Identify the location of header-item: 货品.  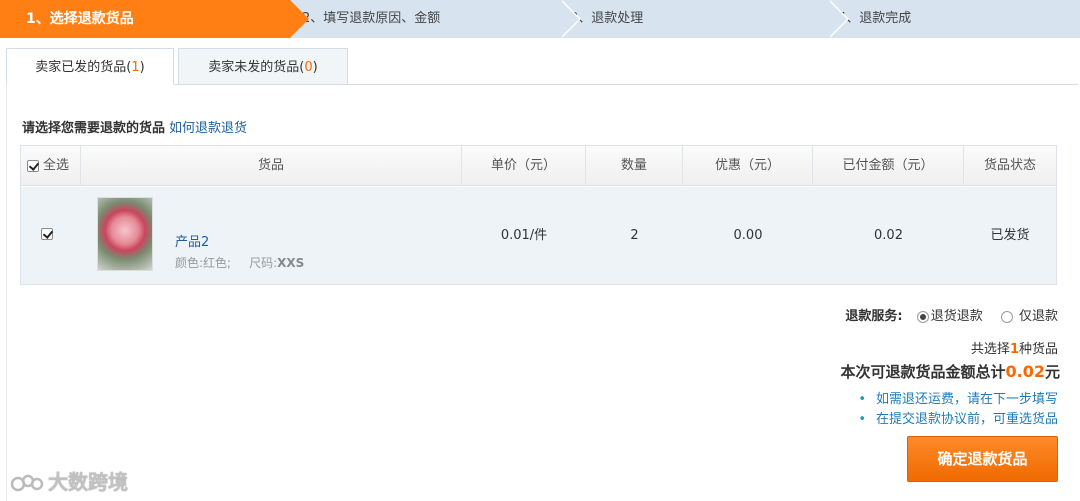
(271, 166).